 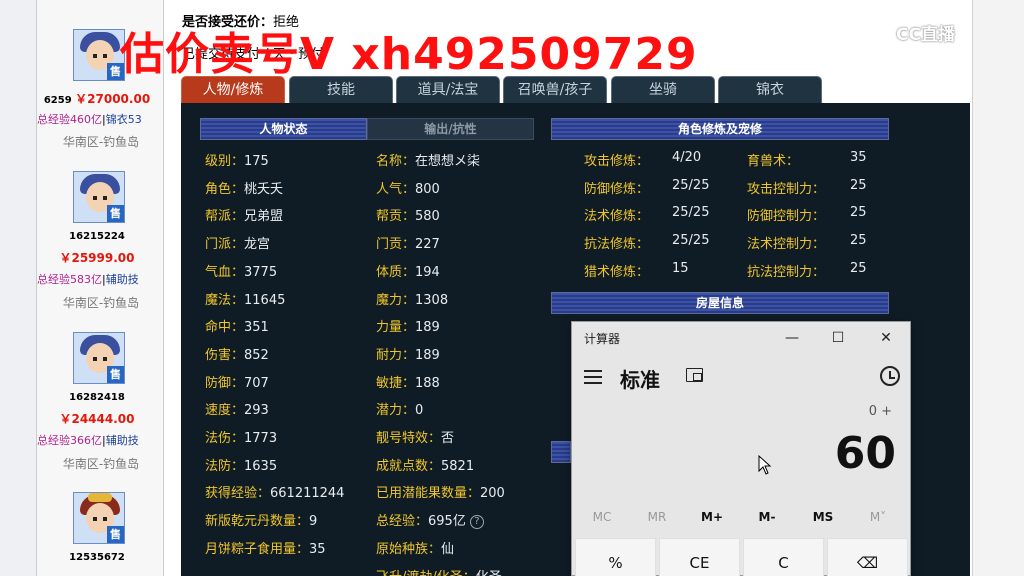 I want to click on listing-id: 16282418, so click(x=97, y=397).